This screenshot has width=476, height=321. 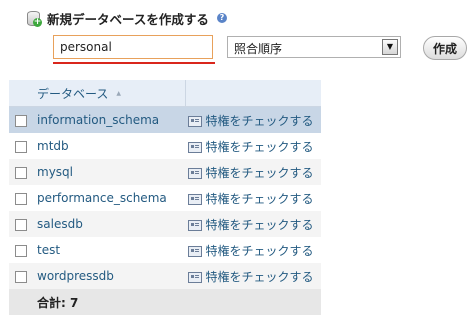 I want to click on database-name-link: test, so click(x=109, y=250).